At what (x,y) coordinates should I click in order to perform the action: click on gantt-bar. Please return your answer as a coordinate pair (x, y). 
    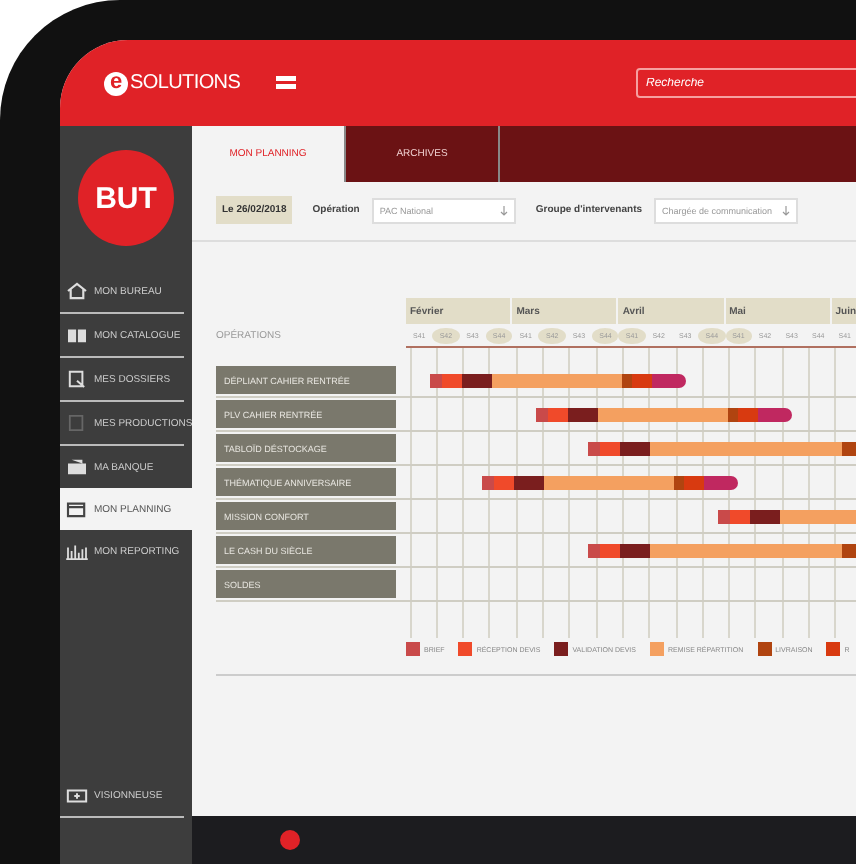
    Looking at the image, I should click on (787, 516).